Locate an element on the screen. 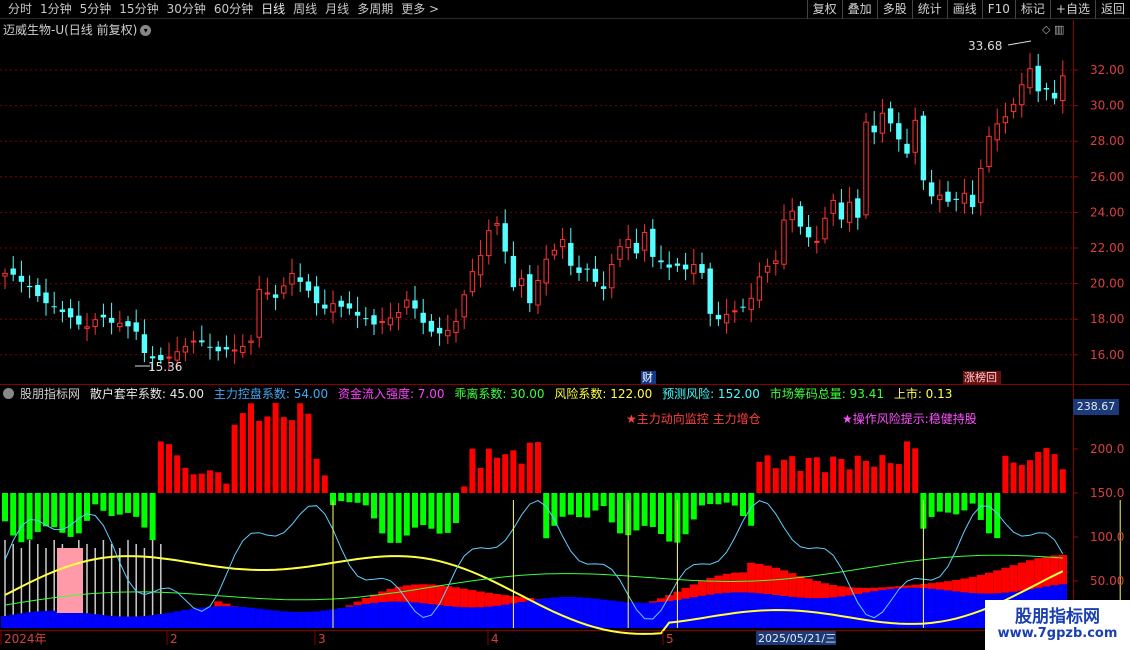 The image size is (1130, 650). indicator-tick-label: 50.00 is located at coordinates (1107, 581).